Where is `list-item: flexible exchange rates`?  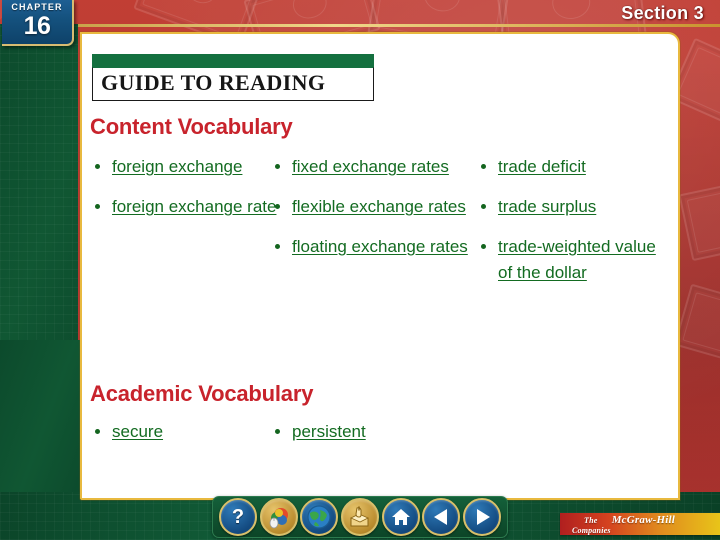
list-item: flexible exchange rates is located at coordinates (368, 207).